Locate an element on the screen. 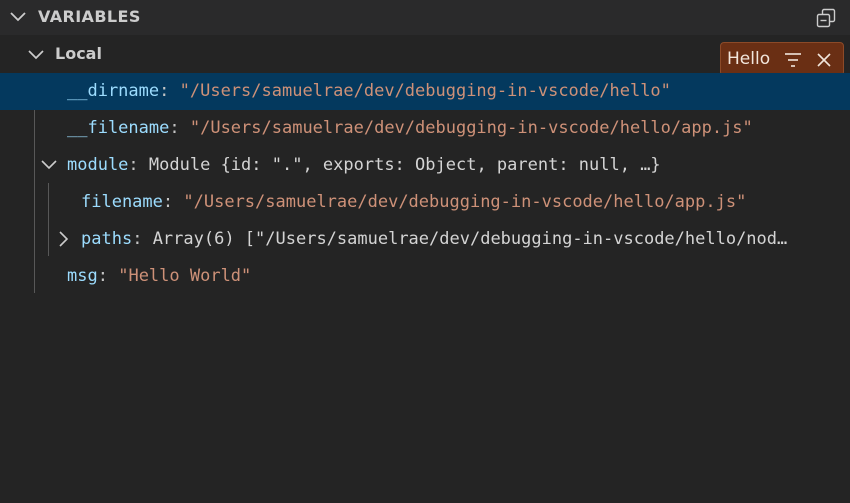  filter-icon is located at coordinates (793, 60).